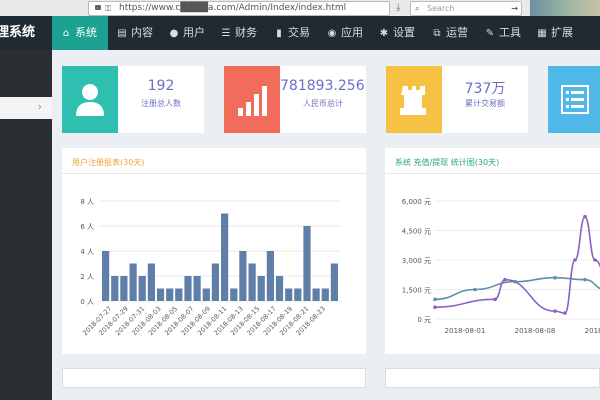  Describe the element at coordinates (323, 103) in the screenshot. I see `stat-label: 人民币总计` at that location.